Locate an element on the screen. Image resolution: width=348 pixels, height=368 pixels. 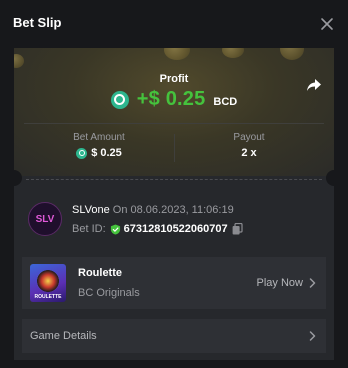
header-title: Bet Slip is located at coordinates (37, 22).